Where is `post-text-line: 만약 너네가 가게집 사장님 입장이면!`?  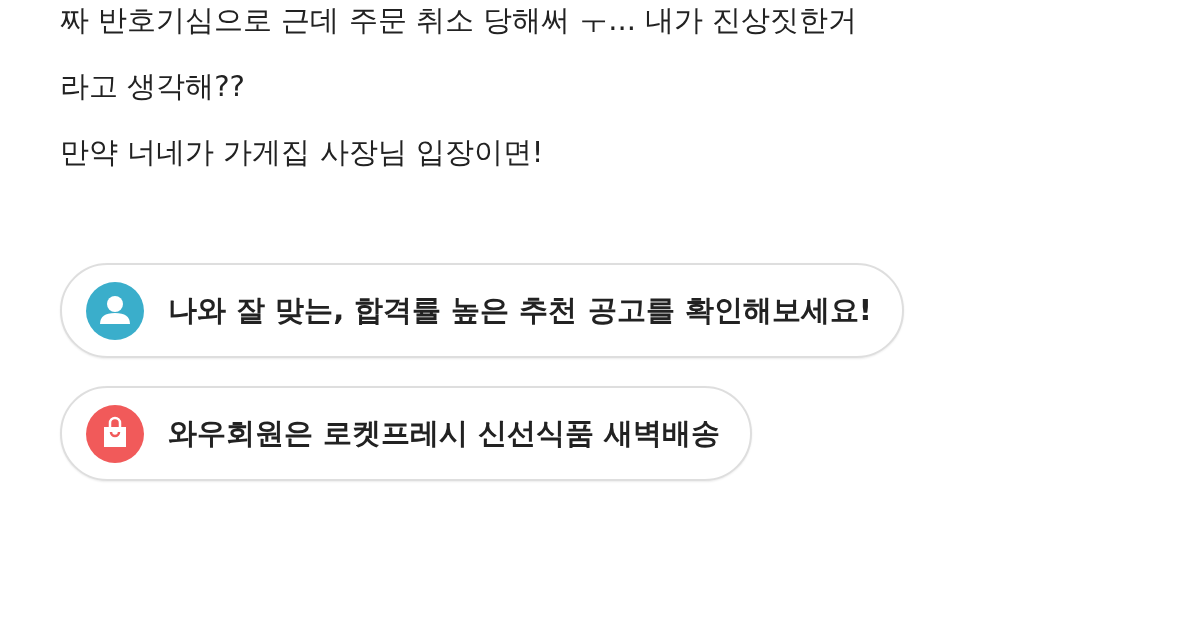 post-text-line: 만약 너네가 가게집 사장님 입장이면! is located at coordinates (302, 152).